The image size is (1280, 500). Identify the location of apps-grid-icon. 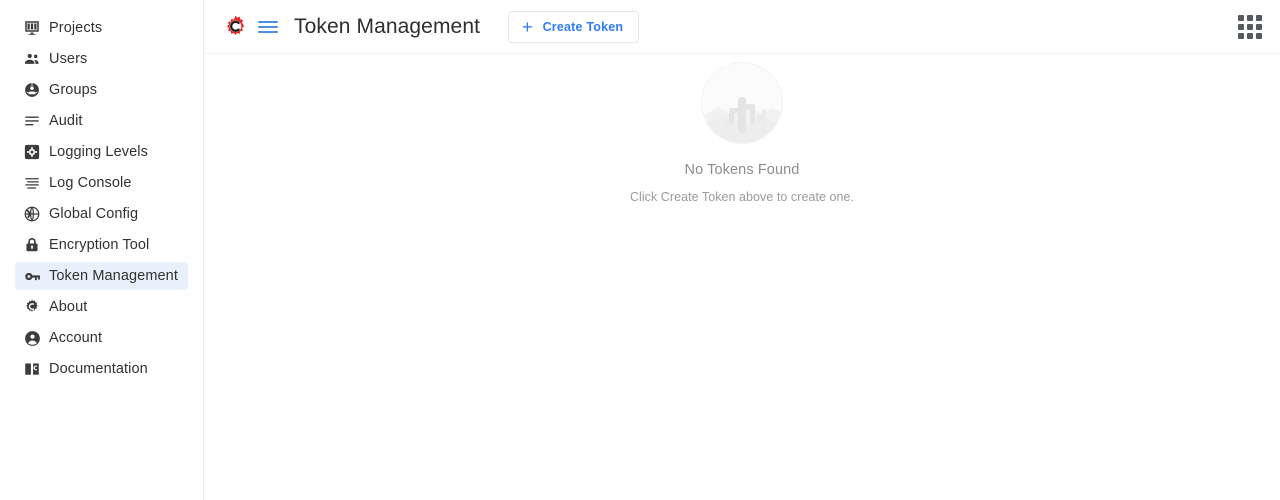
(1250, 26).